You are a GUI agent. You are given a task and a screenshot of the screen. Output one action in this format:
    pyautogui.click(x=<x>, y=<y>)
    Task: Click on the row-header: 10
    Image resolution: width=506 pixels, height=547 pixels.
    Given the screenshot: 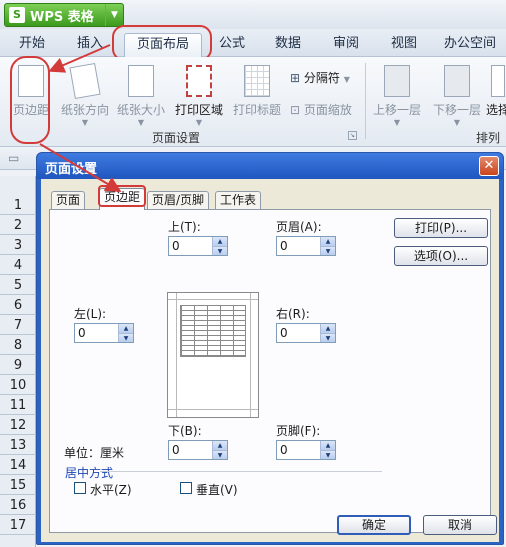 What is the action you would take?
    pyautogui.click(x=18, y=385)
    